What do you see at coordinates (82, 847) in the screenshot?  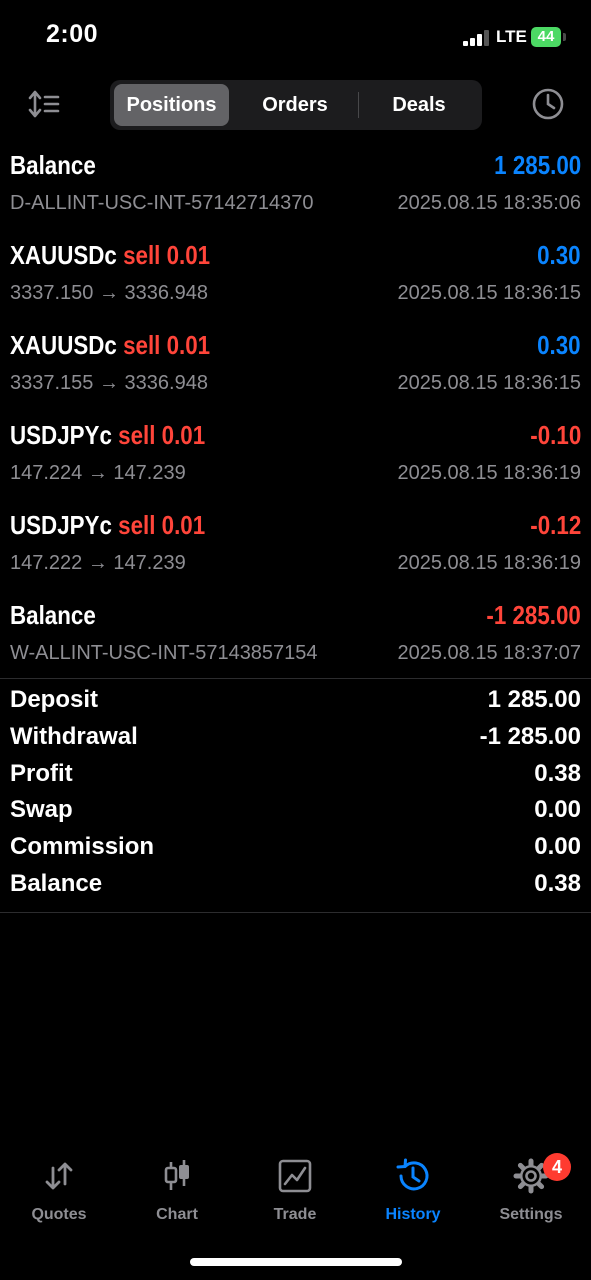 I see `summary-label: Commission` at bounding box center [82, 847].